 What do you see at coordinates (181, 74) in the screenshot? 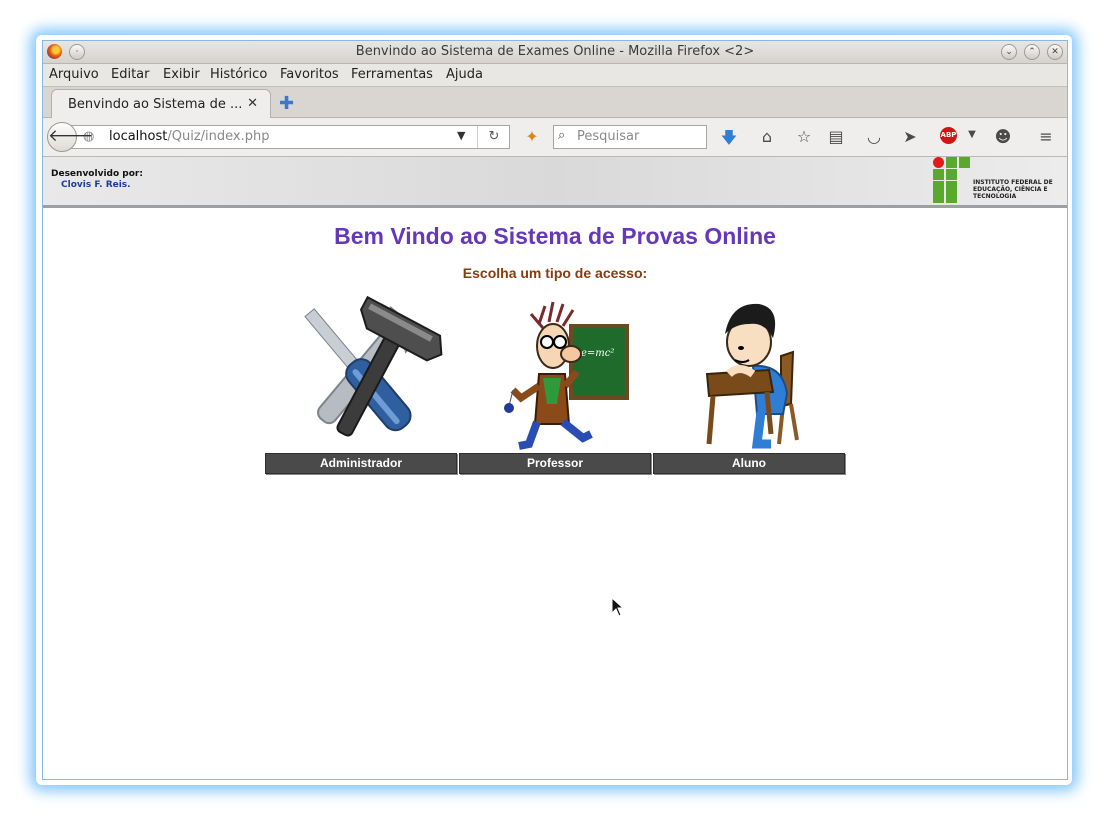
I see `menu-item-exibir: Exibir` at bounding box center [181, 74].